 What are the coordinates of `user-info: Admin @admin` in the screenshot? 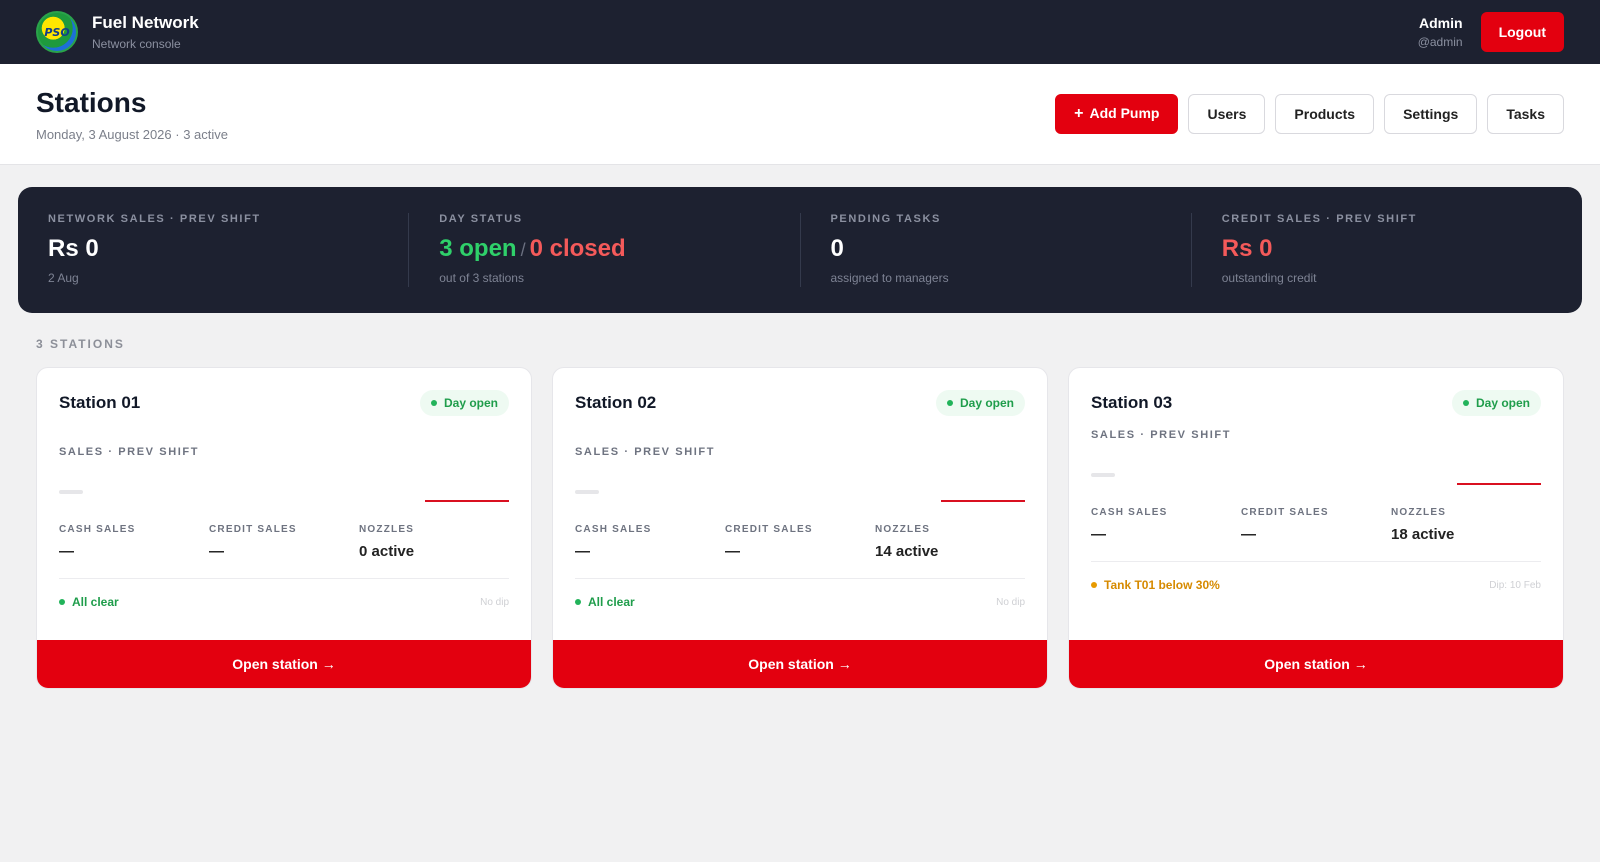 It's located at (1440, 32).